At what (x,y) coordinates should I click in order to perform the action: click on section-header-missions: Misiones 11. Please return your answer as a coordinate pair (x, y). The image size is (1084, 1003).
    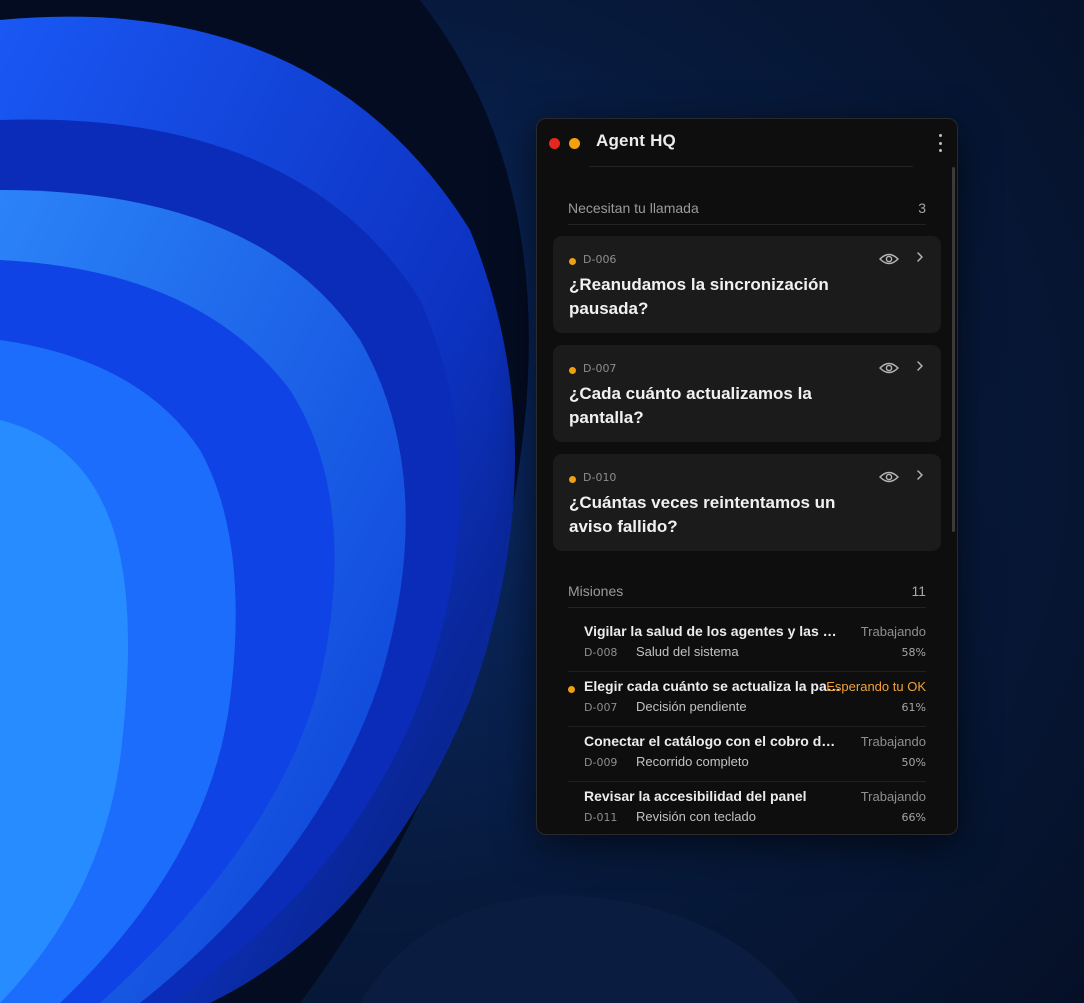
    Looking at the image, I should click on (747, 590).